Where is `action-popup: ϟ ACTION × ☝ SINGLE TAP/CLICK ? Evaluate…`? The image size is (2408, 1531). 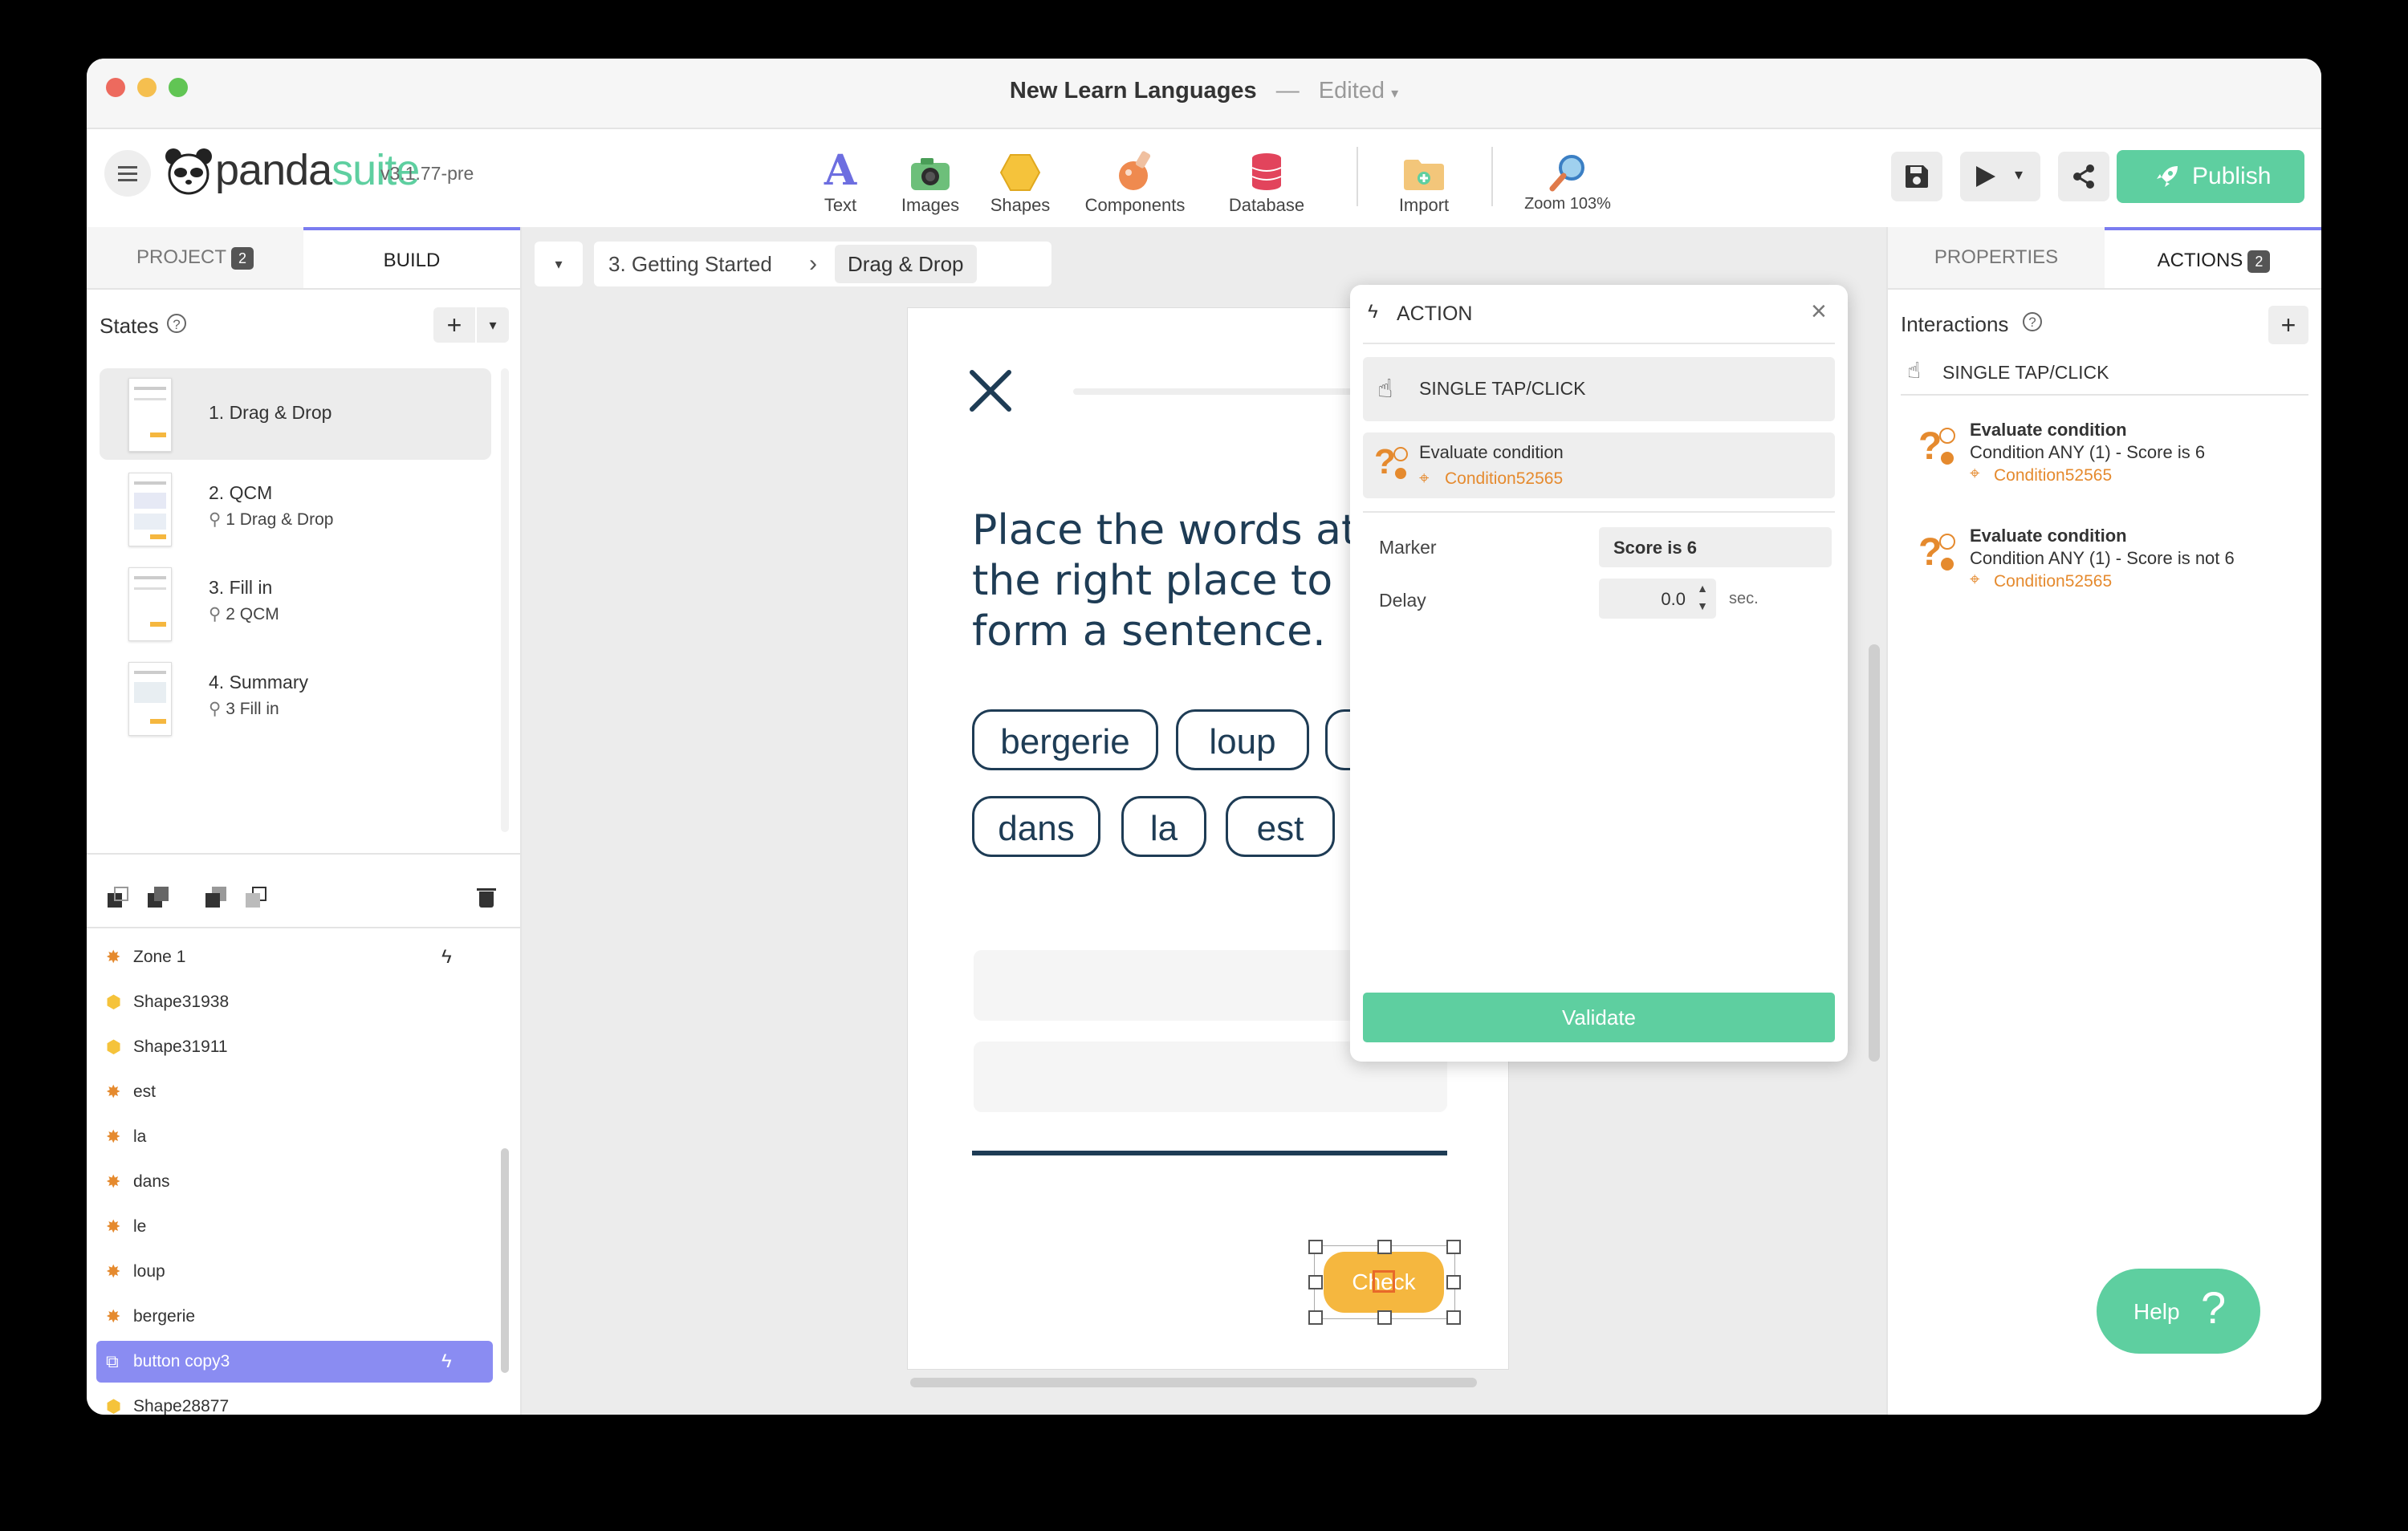
action-popup: ϟ ACTION × ☝ SINGLE TAP/CLICK ? Evaluate… is located at coordinates (1599, 673).